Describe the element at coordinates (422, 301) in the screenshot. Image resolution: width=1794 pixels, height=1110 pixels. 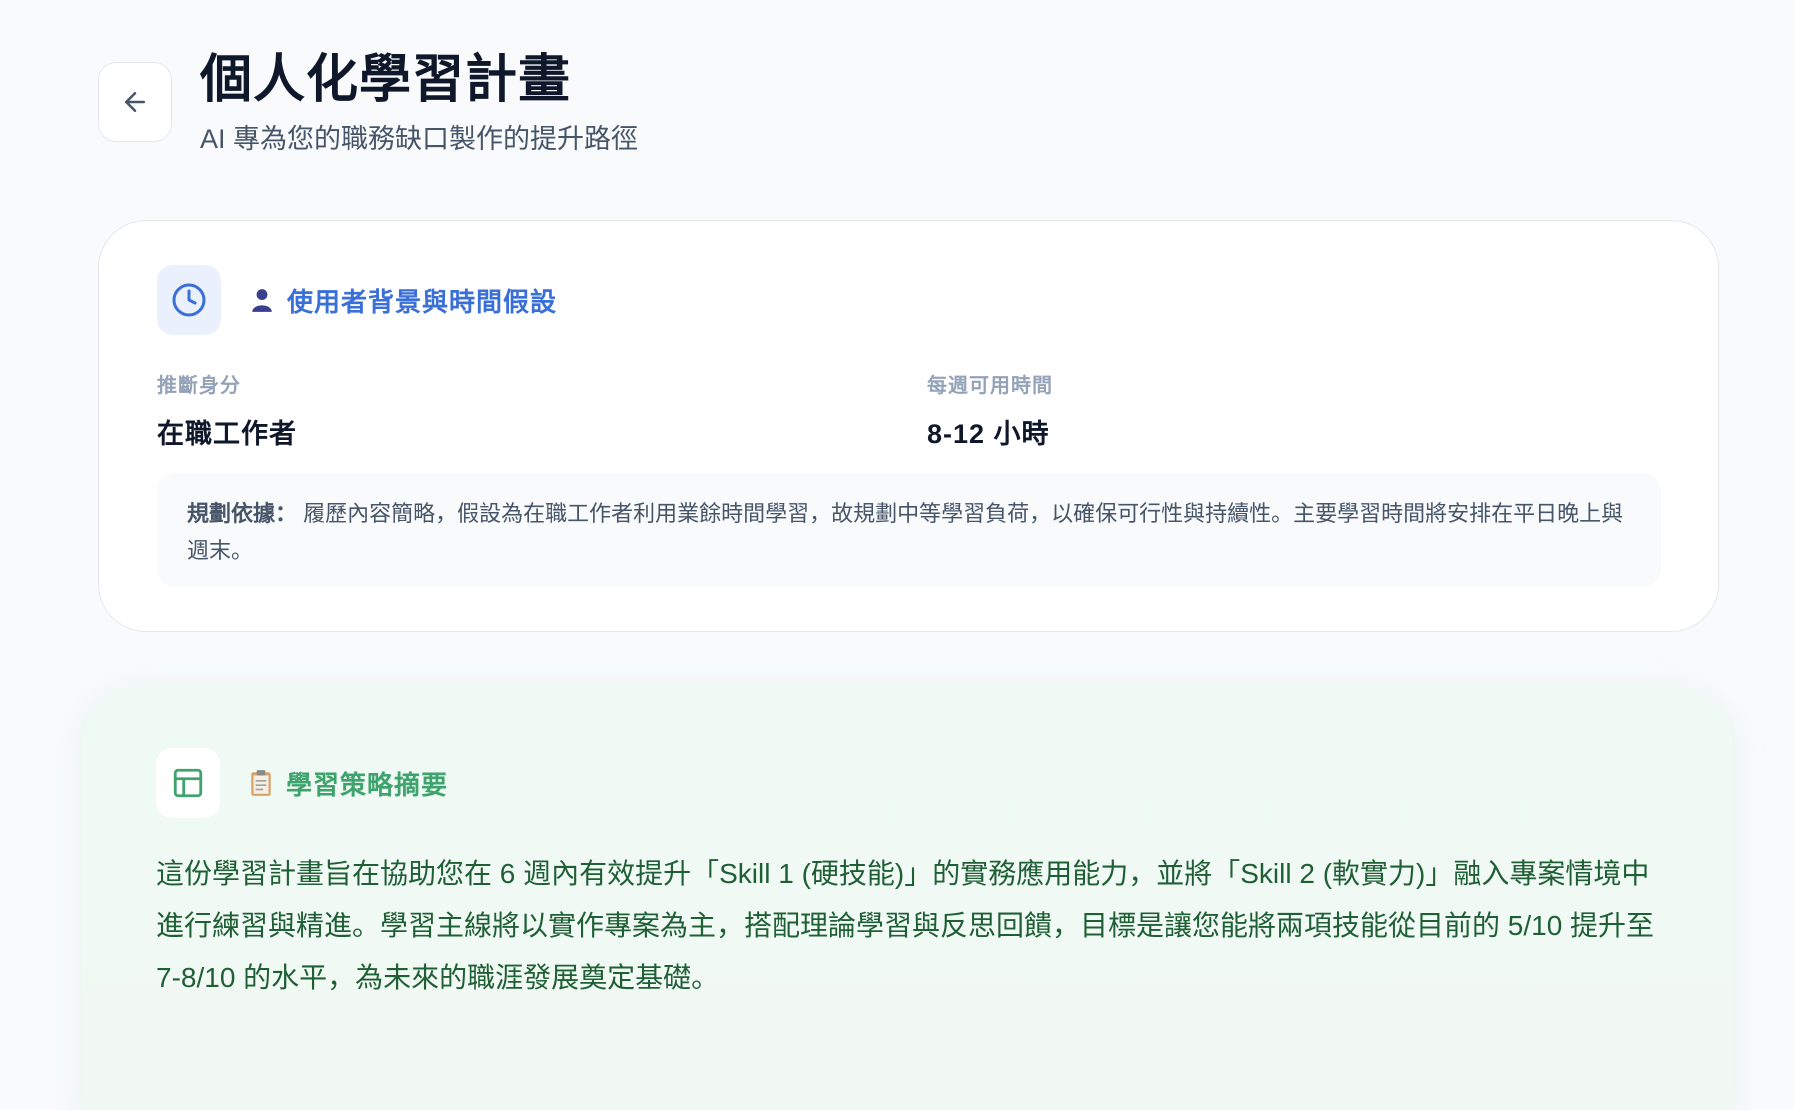
I see `background-section-title: 使用者背景與時間假設` at that location.